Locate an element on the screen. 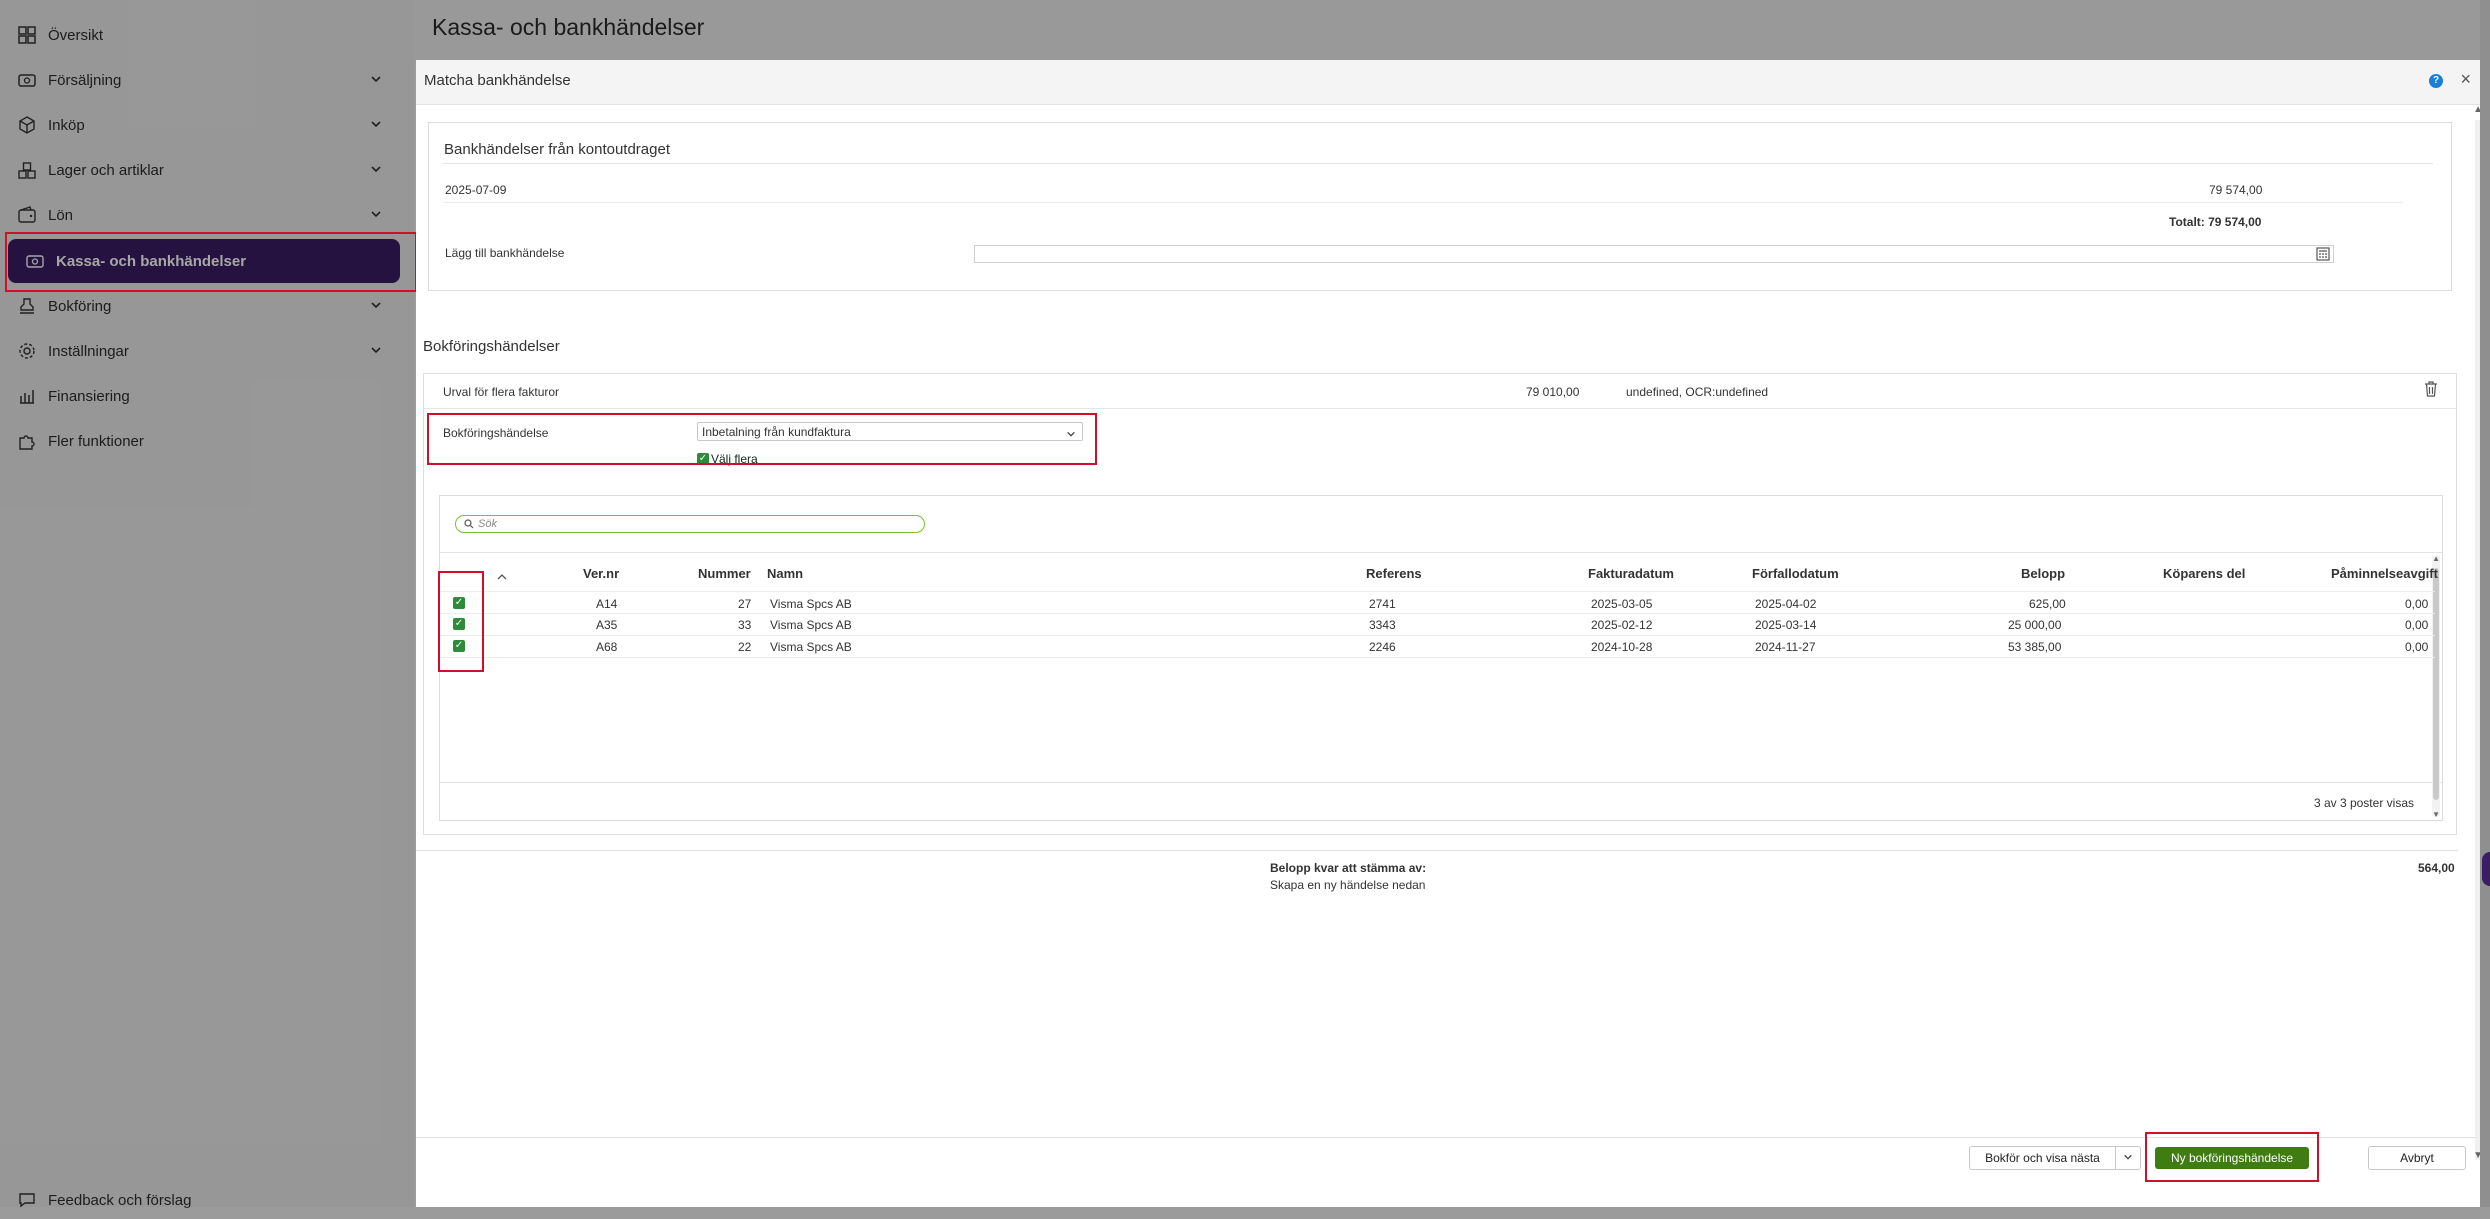 The image size is (2490, 1219). cell-referens: 2246 is located at coordinates (1382, 647).